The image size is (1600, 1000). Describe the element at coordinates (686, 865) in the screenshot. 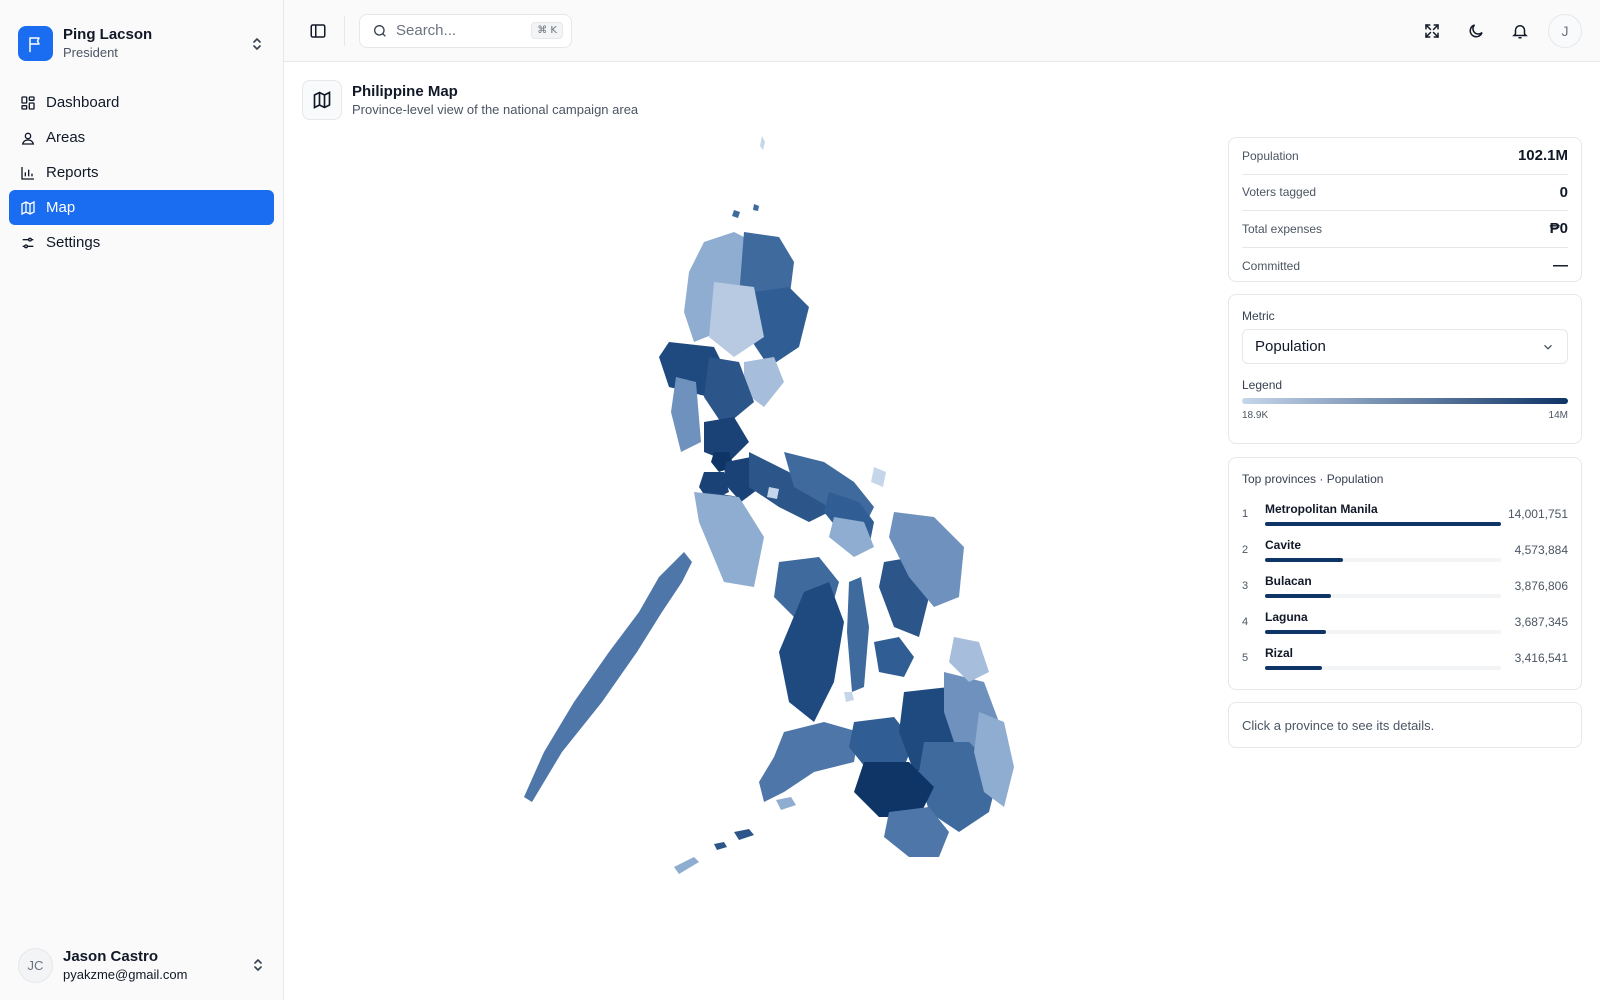

I see `province-tawi-tawi` at that location.